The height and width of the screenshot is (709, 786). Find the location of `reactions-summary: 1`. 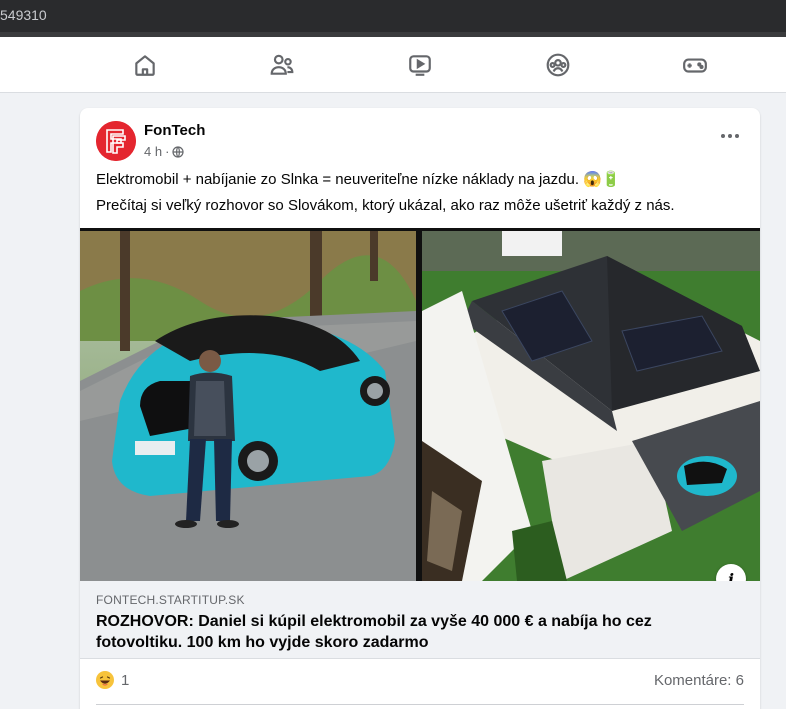

reactions-summary: 1 is located at coordinates (112, 680).